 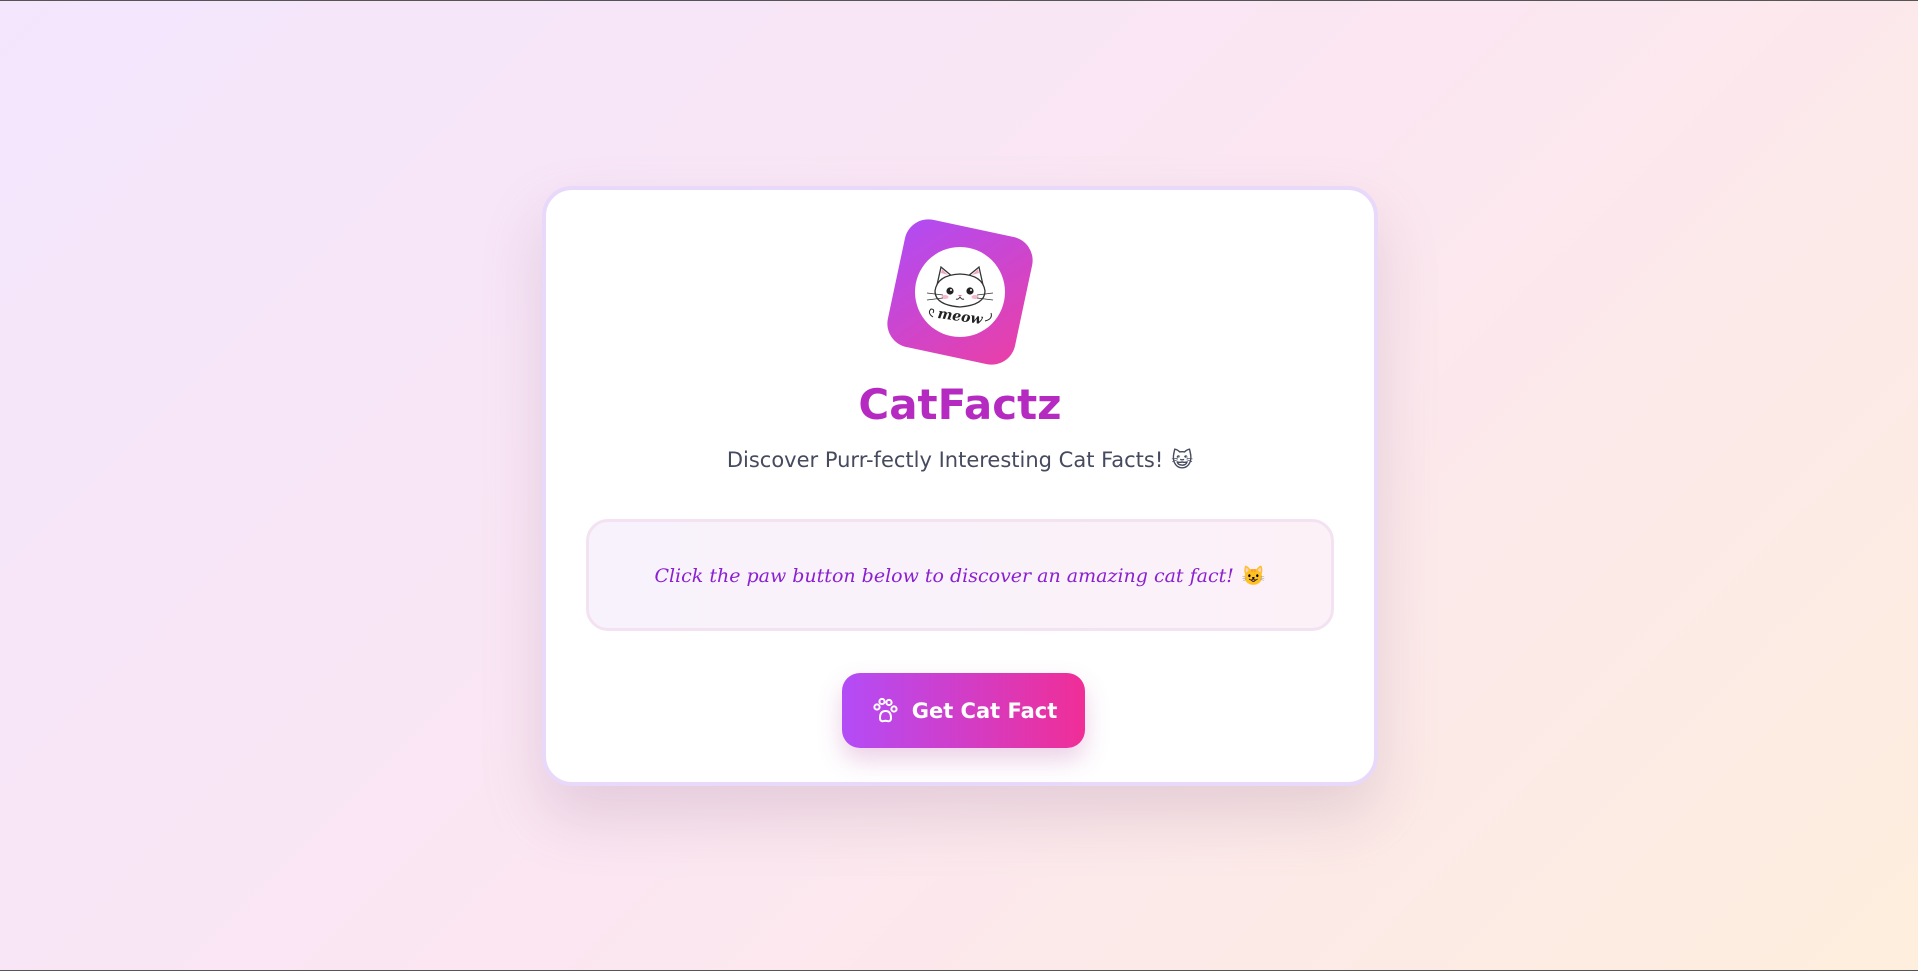 What do you see at coordinates (960, 404) in the screenshot?
I see `page-title: CatFactz` at bounding box center [960, 404].